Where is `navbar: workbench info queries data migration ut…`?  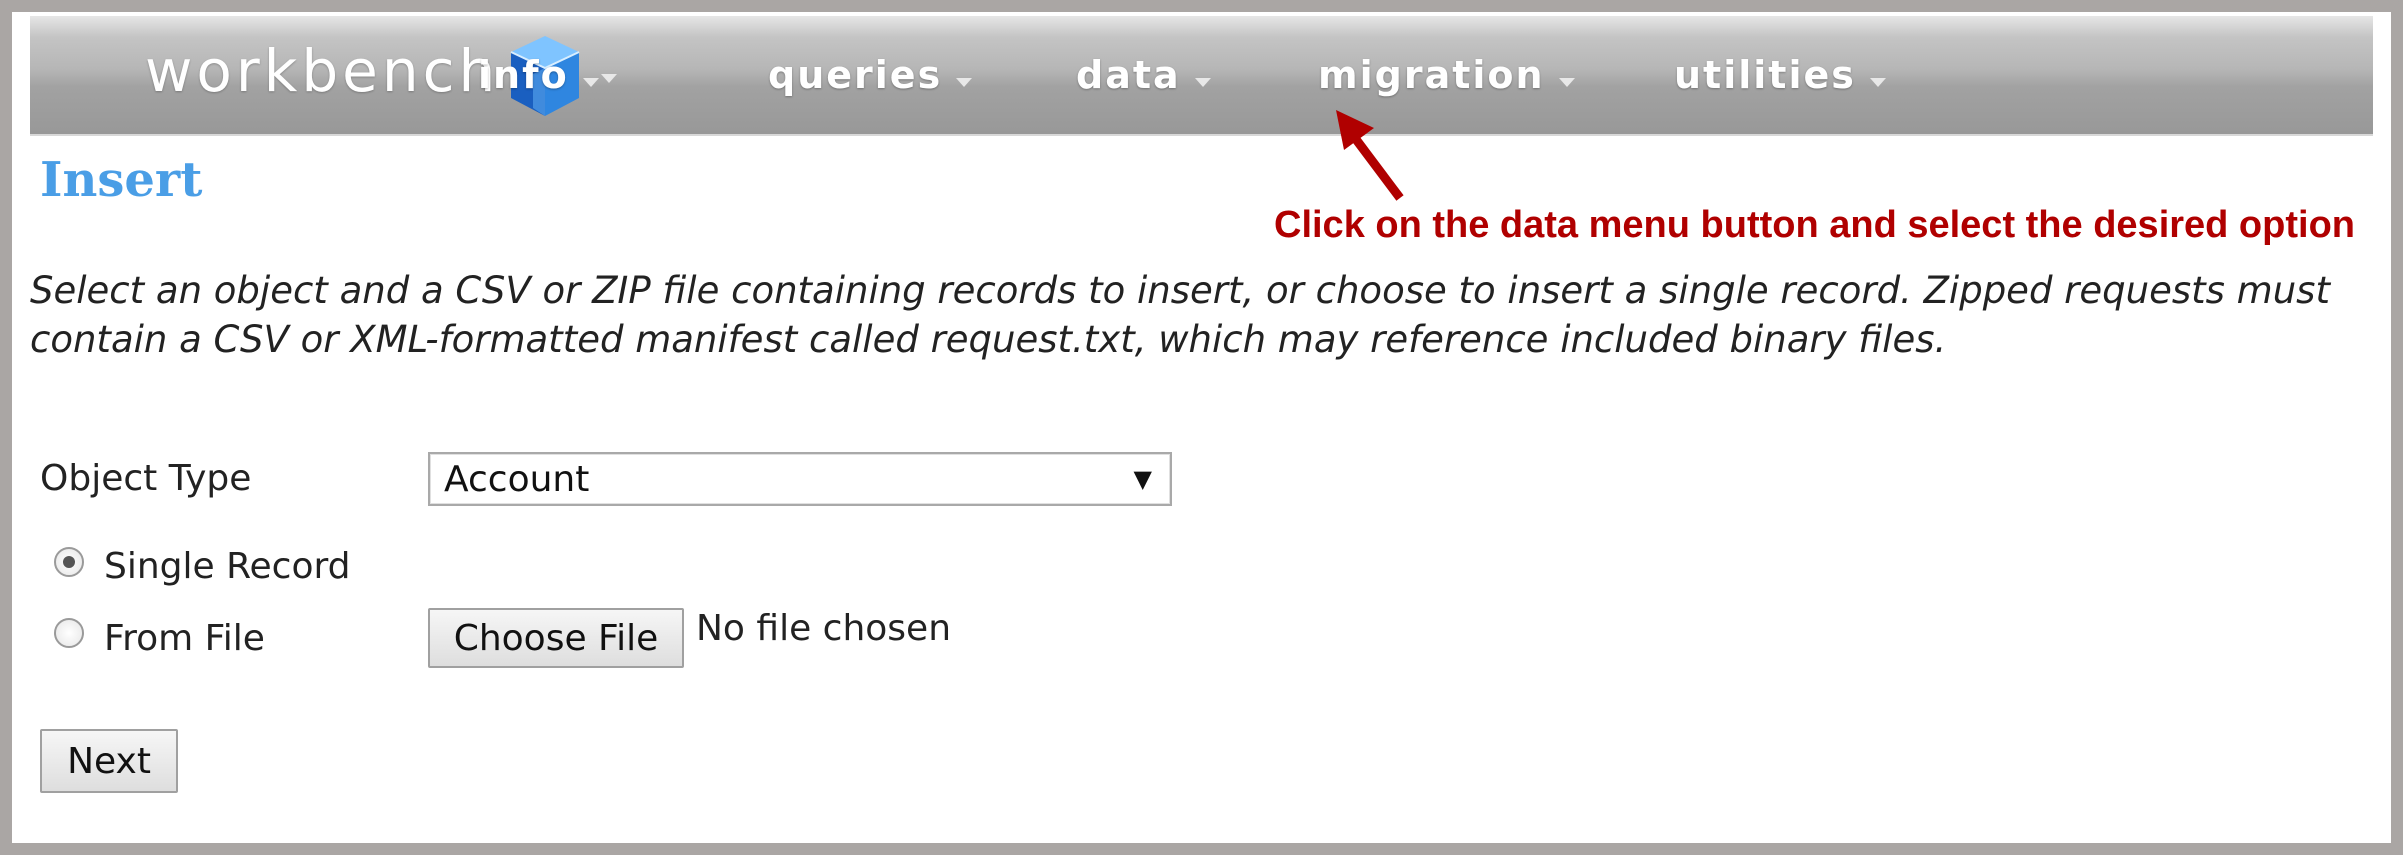
navbar: workbench info queries data migration ut… is located at coordinates (1201, 76).